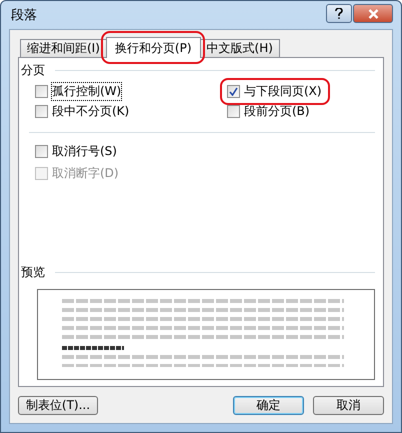 This screenshot has width=402, height=433. What do you see at coordinates (348, 405) in the screenshot?
I see `dialog-button: 取消` at bounding box center [348, 405].